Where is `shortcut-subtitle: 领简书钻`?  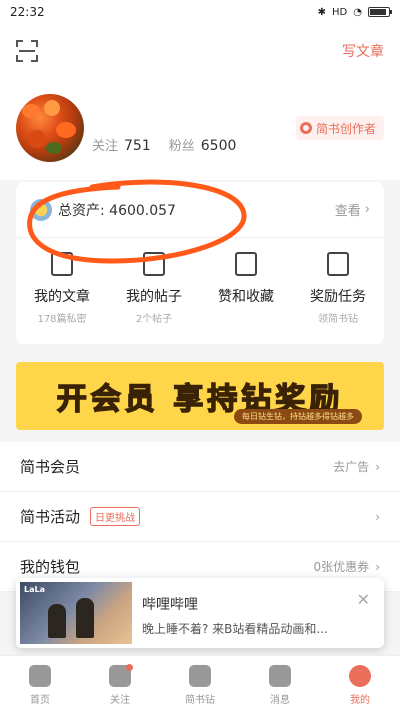 shortcut-subtitle: 领简书钻 is located at coordinates (338, 319).